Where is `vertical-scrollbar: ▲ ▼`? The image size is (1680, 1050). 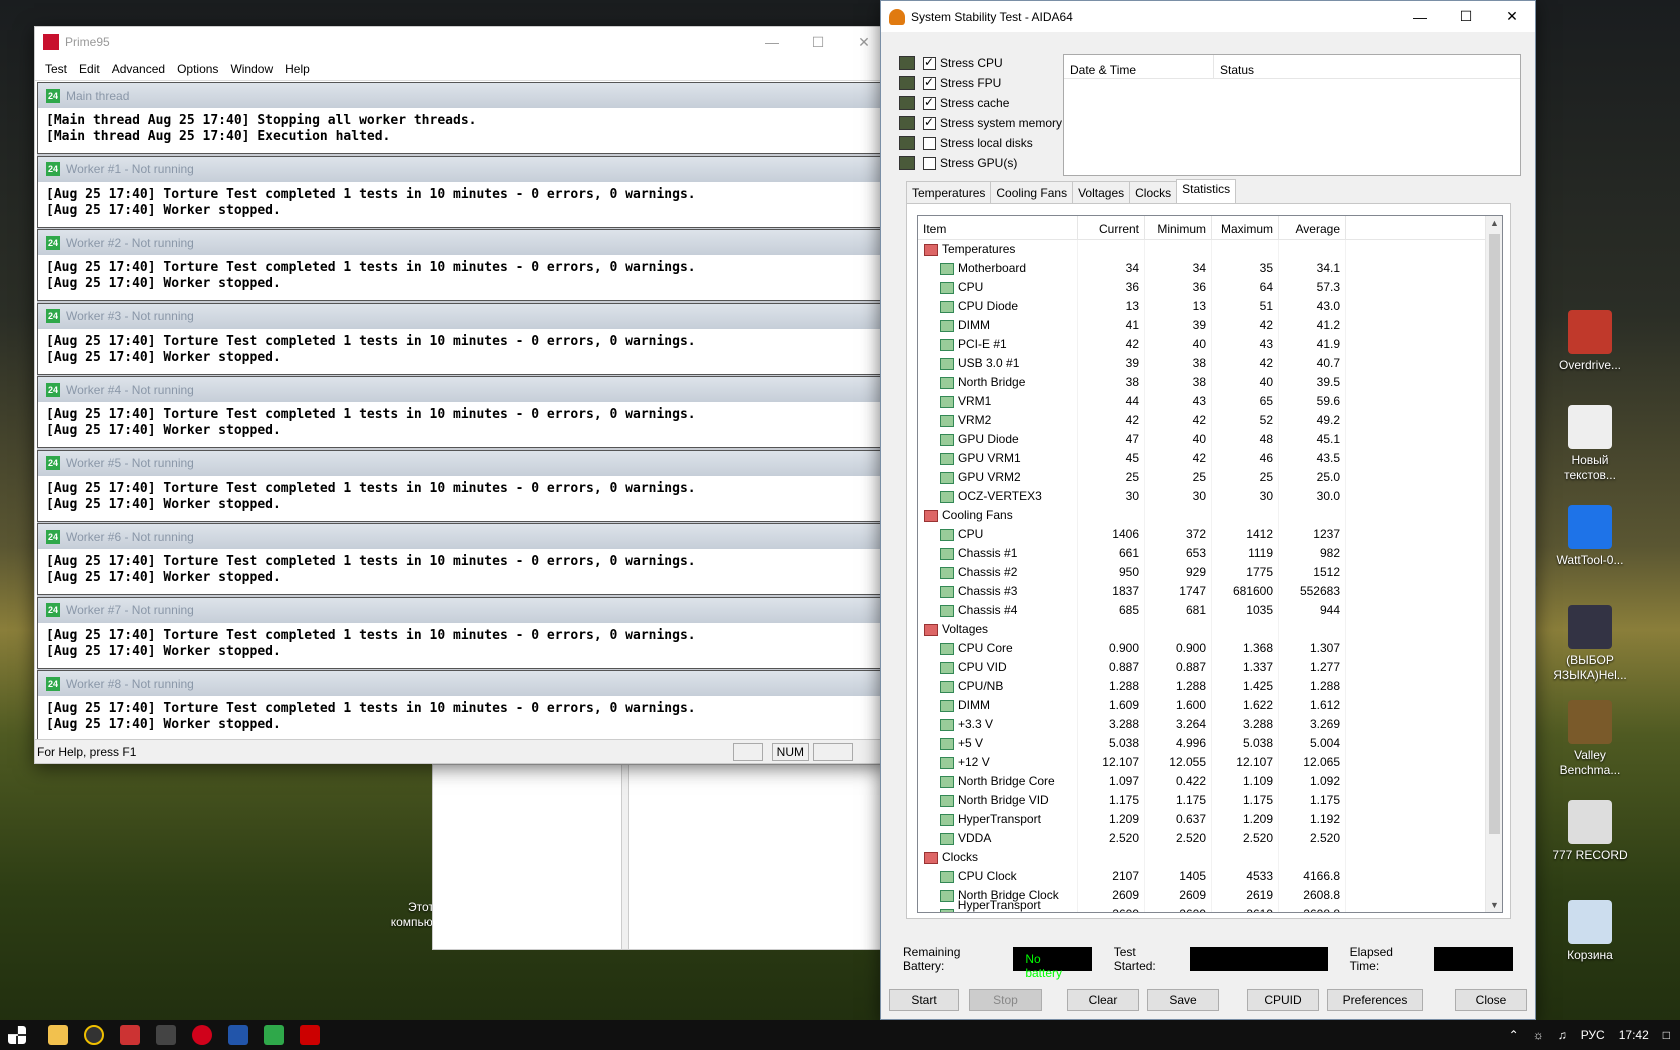
vertical-scrollbar: ▲ ▼ is located at coordinates (1493, 564).